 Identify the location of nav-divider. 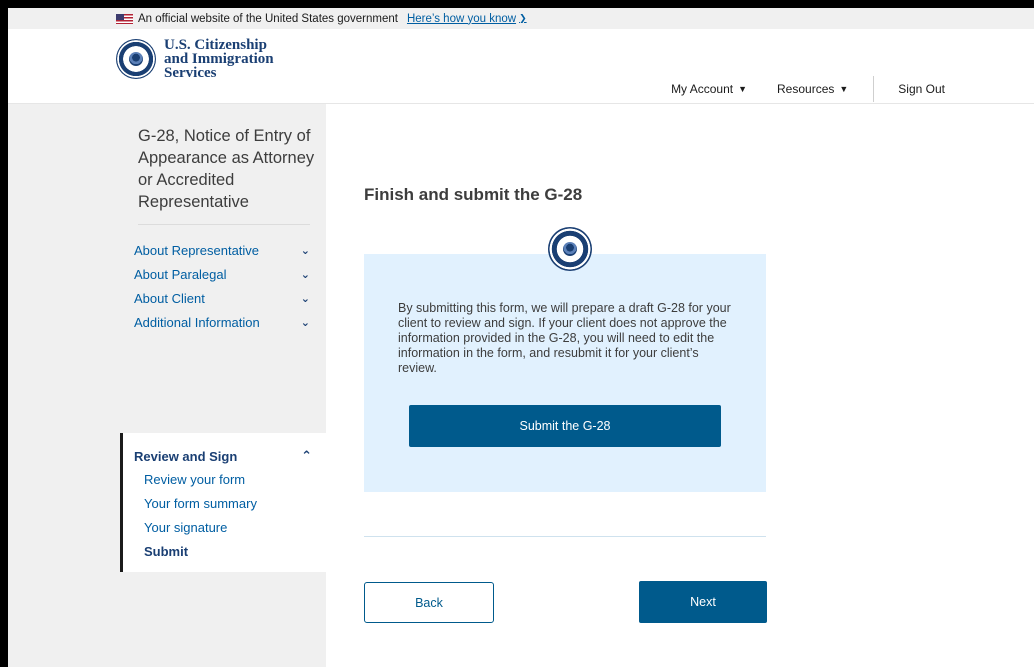
(874, 89).